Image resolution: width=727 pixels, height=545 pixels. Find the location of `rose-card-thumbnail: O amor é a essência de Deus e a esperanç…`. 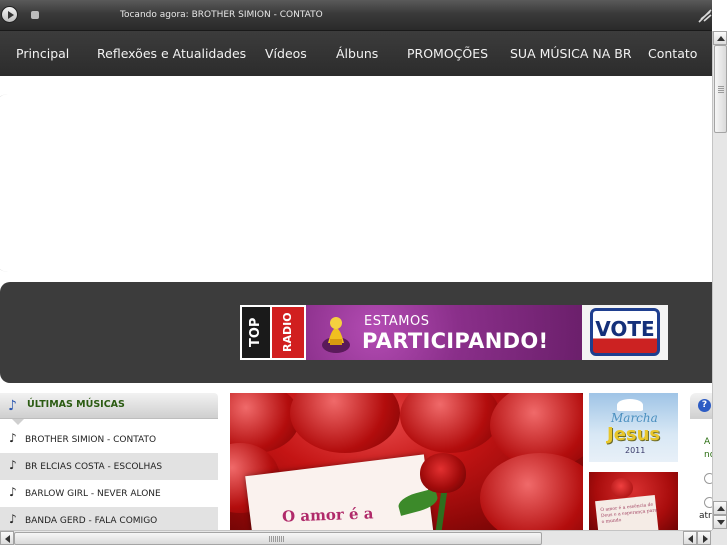

rose-card-thumbnail: O amor é a essência de Deus e a esperanç… is located at coordinates (633, 501).